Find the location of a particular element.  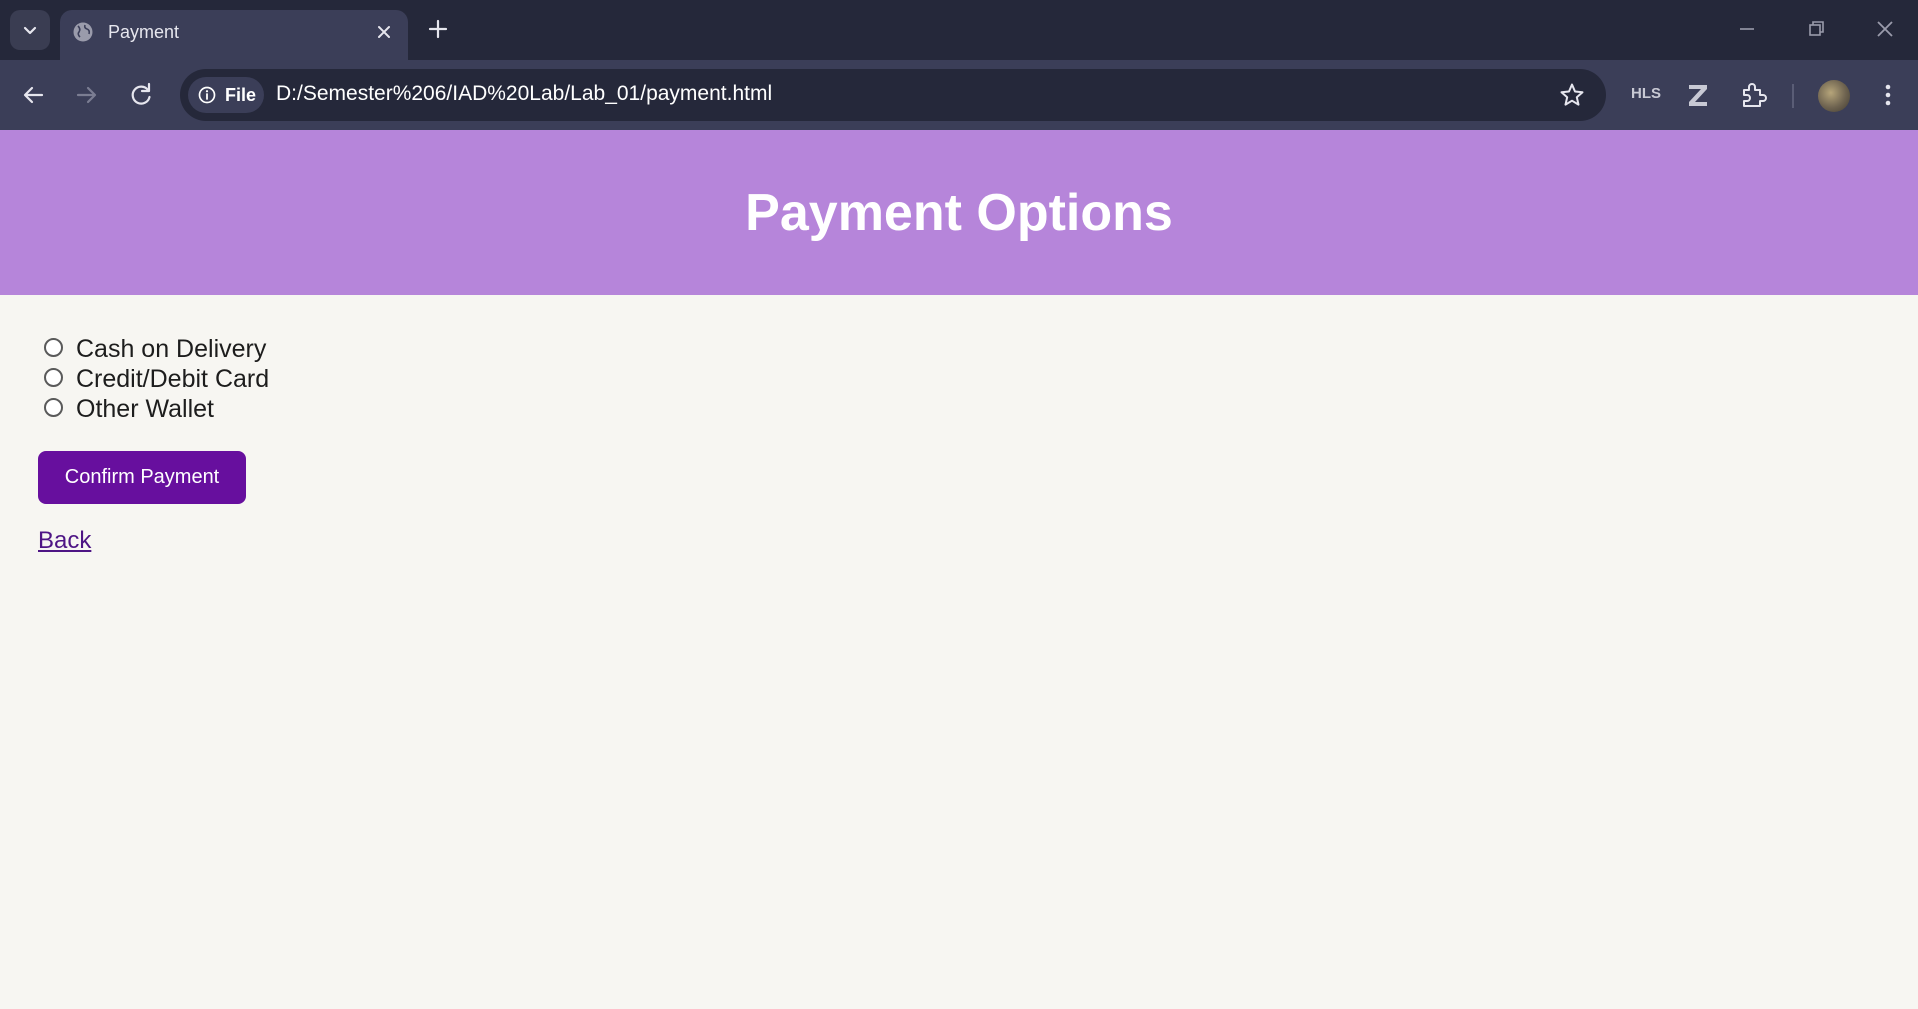

payment-option-cash: Cash on Delivery is located at coordinates (156, 349).